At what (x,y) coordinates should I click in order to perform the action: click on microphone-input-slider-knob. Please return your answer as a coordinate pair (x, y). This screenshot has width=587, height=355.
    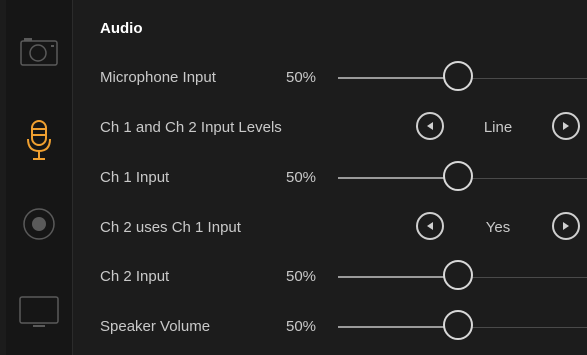
    Looking at the image, I should click on (458, 76).